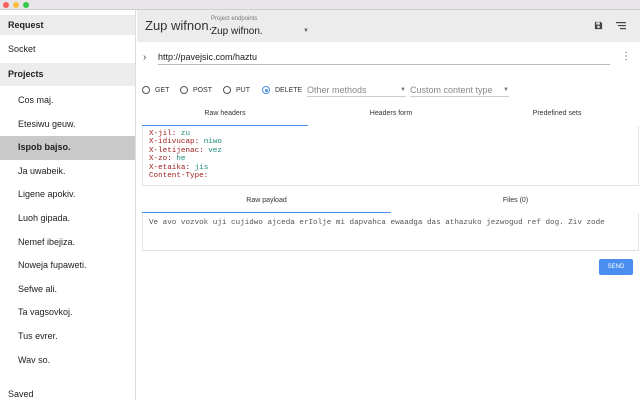 Image resolution: width=640 pixels, height=400 pixels. I want to click on method-radio-get: GET, so click(155, 90).